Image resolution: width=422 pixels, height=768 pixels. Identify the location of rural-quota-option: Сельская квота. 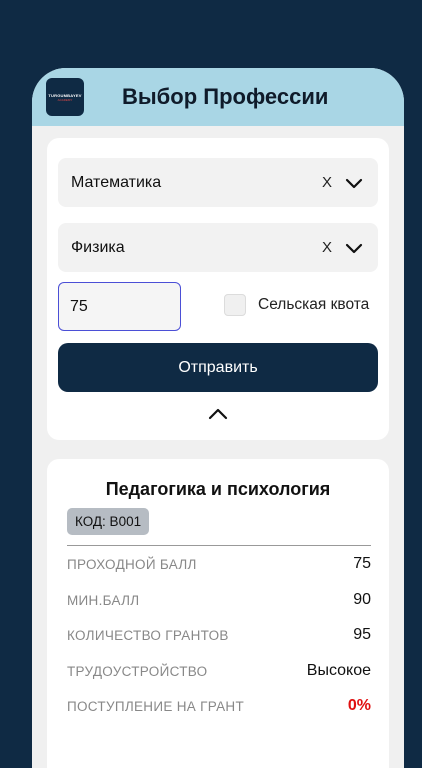
(296, 305).